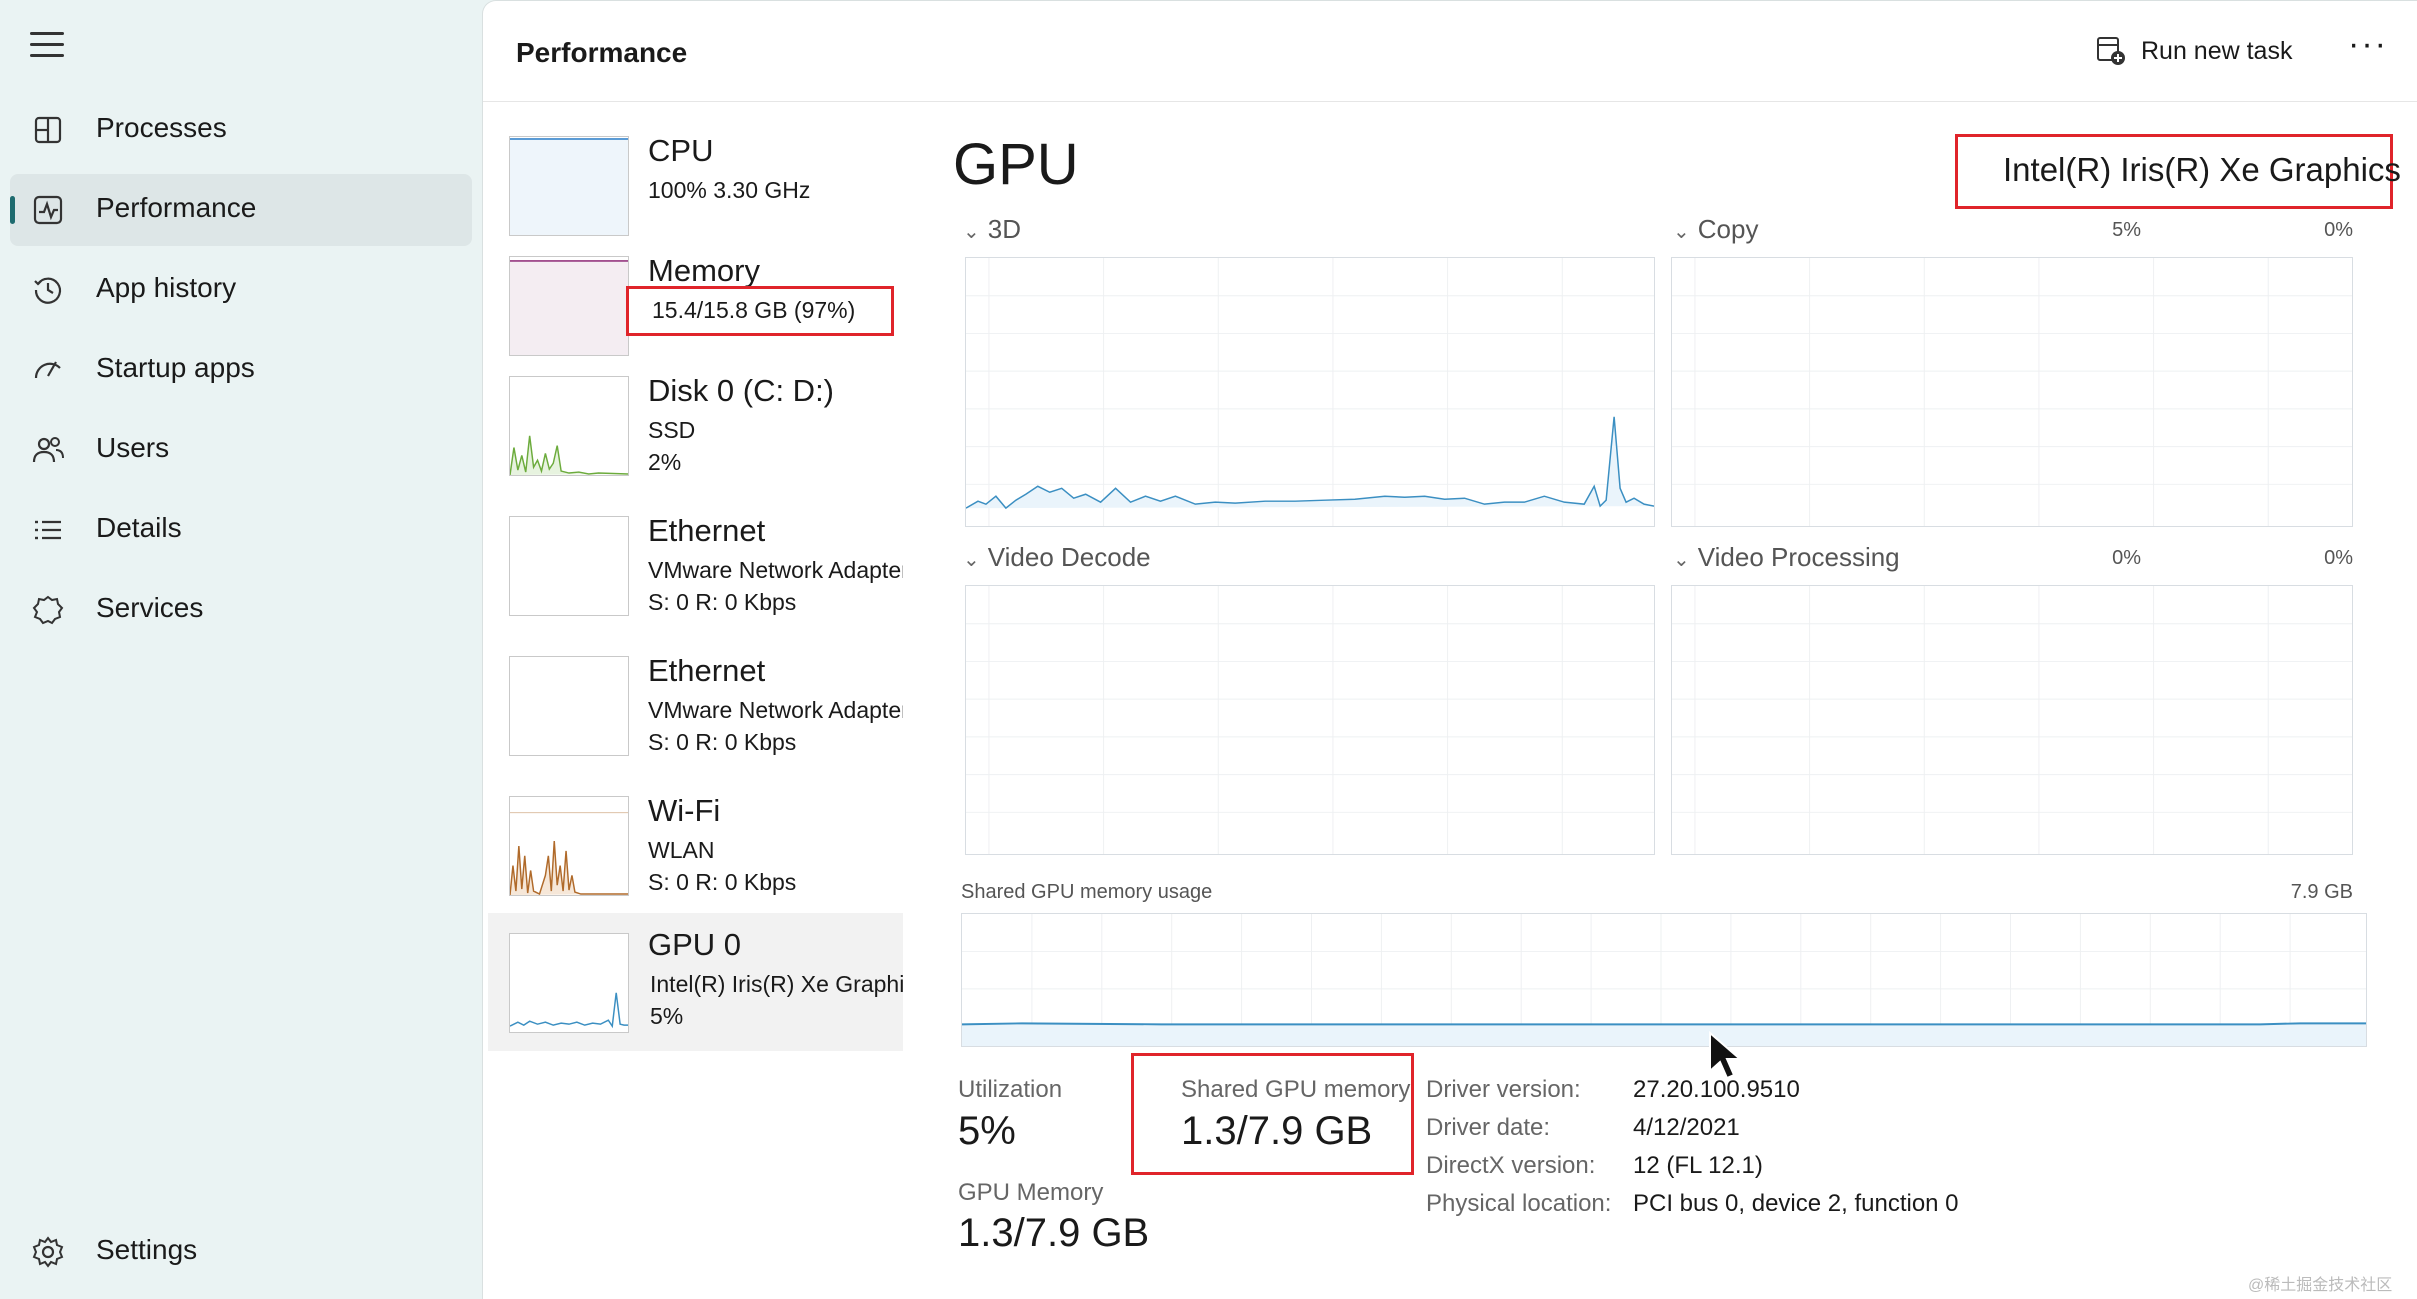  What do you see at coordinates (48, 530) in the screenshot?
I see `details-icon` at bounding box center [48, 530].